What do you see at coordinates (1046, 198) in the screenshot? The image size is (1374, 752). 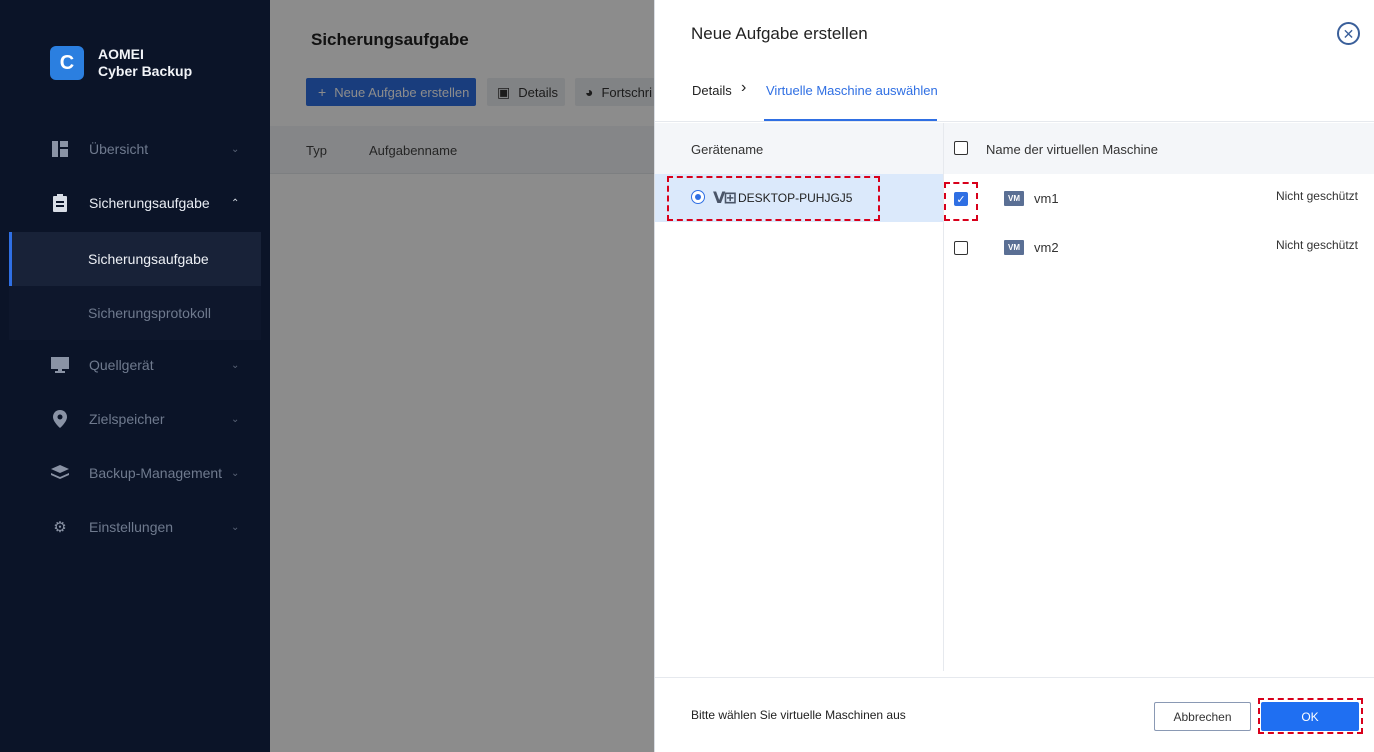 I see `vm-name: vm1` at bounding box center [1046, 198].